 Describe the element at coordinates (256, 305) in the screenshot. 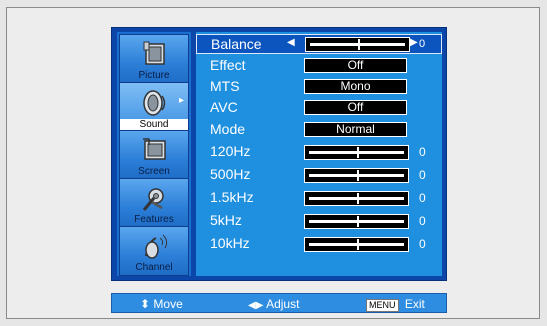

I see `left-right-arrow-icon: ◀▶` at that location.